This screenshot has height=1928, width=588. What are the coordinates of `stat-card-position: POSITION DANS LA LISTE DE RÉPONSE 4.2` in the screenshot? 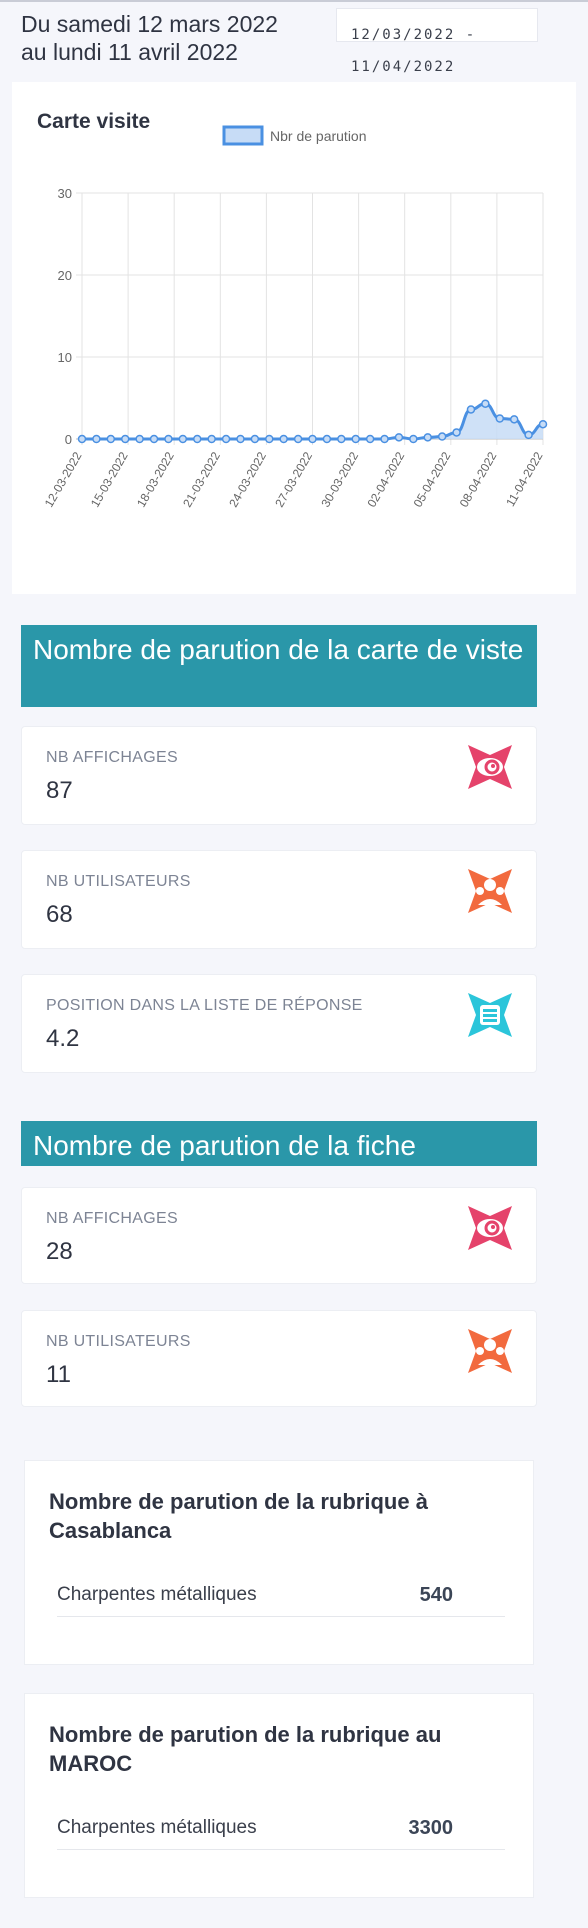 It's located at (279, 1023).